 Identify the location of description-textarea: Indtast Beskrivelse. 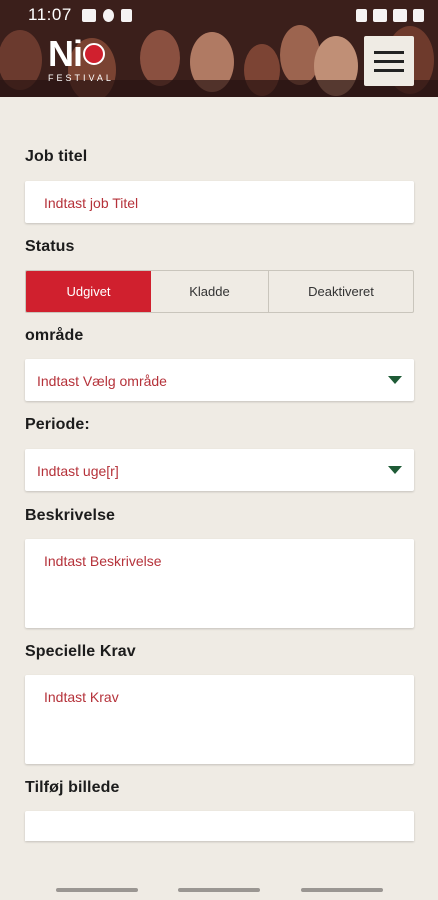
(219, 583).